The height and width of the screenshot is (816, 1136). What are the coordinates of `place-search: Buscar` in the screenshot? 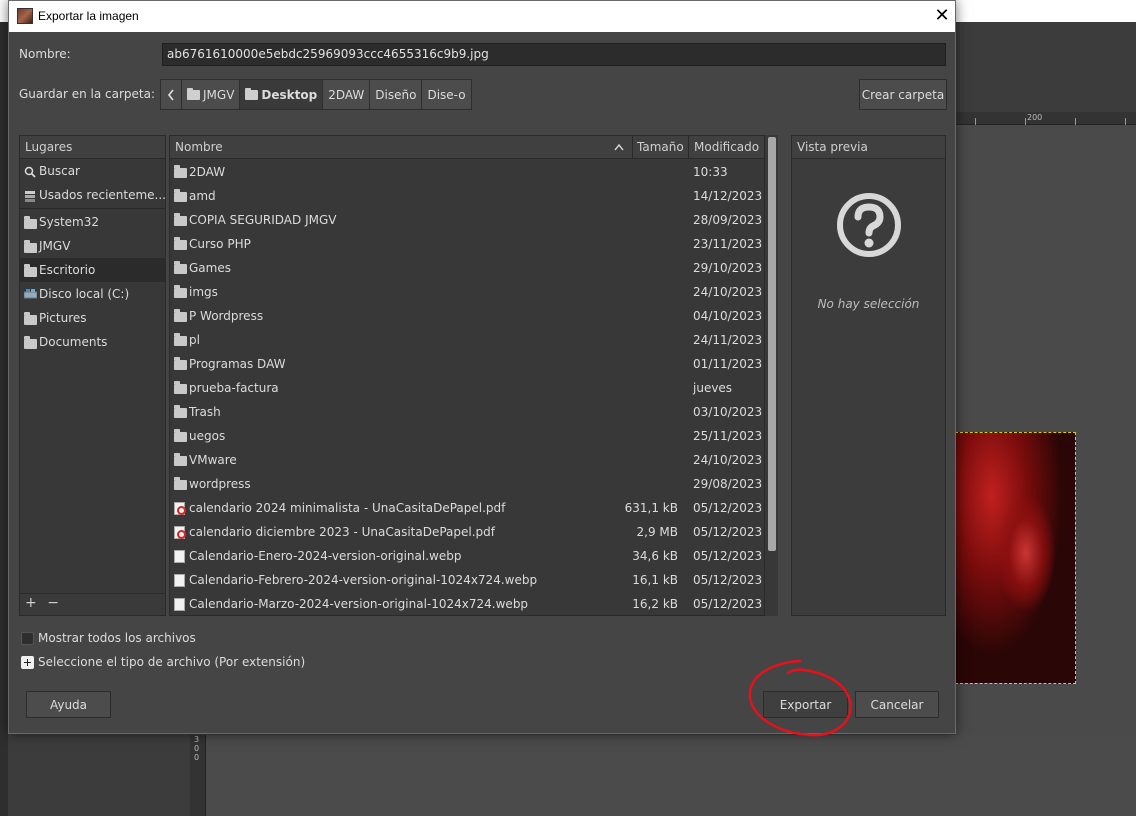 It's located at (92, 171).